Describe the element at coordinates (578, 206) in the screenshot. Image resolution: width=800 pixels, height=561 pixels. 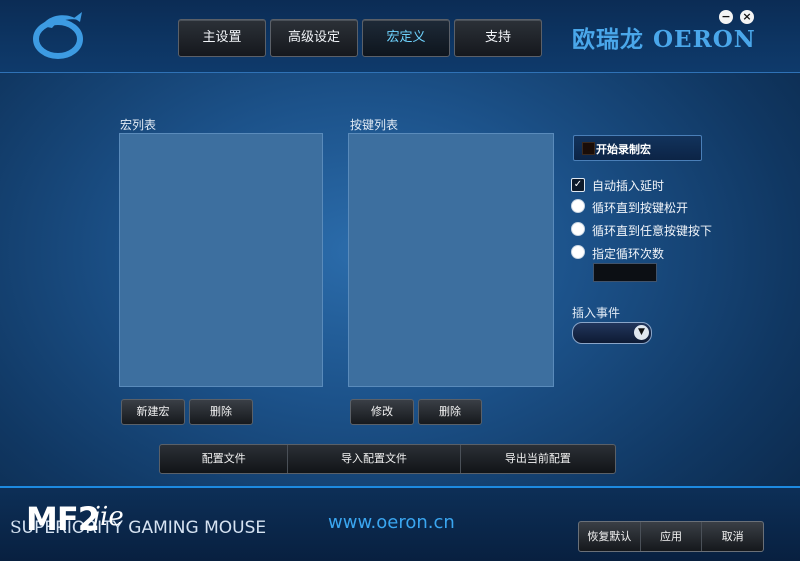
I see `loop-until-release-radio` at that location.